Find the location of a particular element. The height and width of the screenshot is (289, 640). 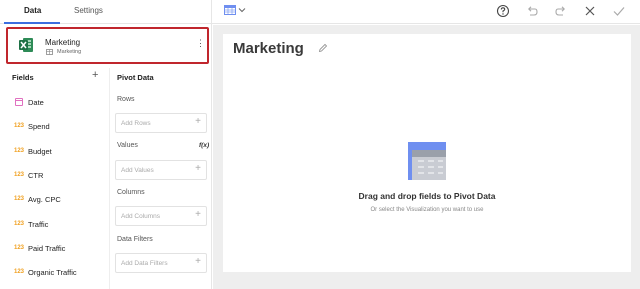

pivot-table-icon is located at coordinates (427, 161).